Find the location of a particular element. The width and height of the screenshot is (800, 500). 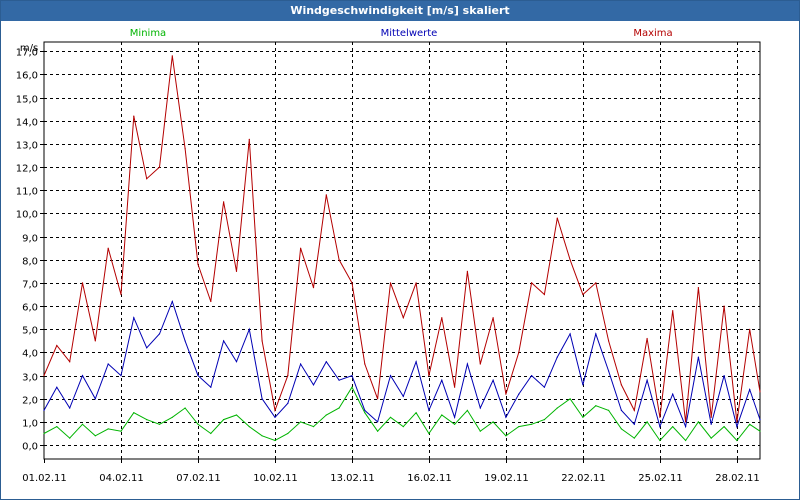

legend-mittelwerte: Mittelwerte is located at coordinates (409, 33).